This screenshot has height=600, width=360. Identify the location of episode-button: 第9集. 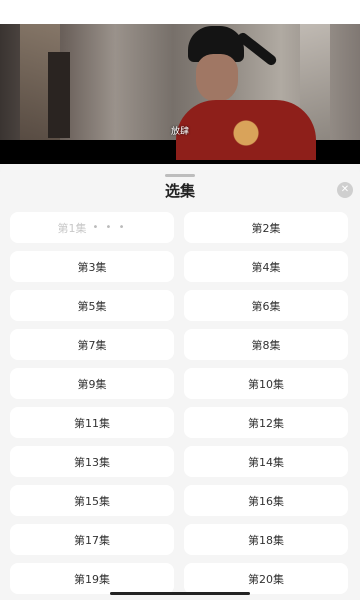
(92, 383).